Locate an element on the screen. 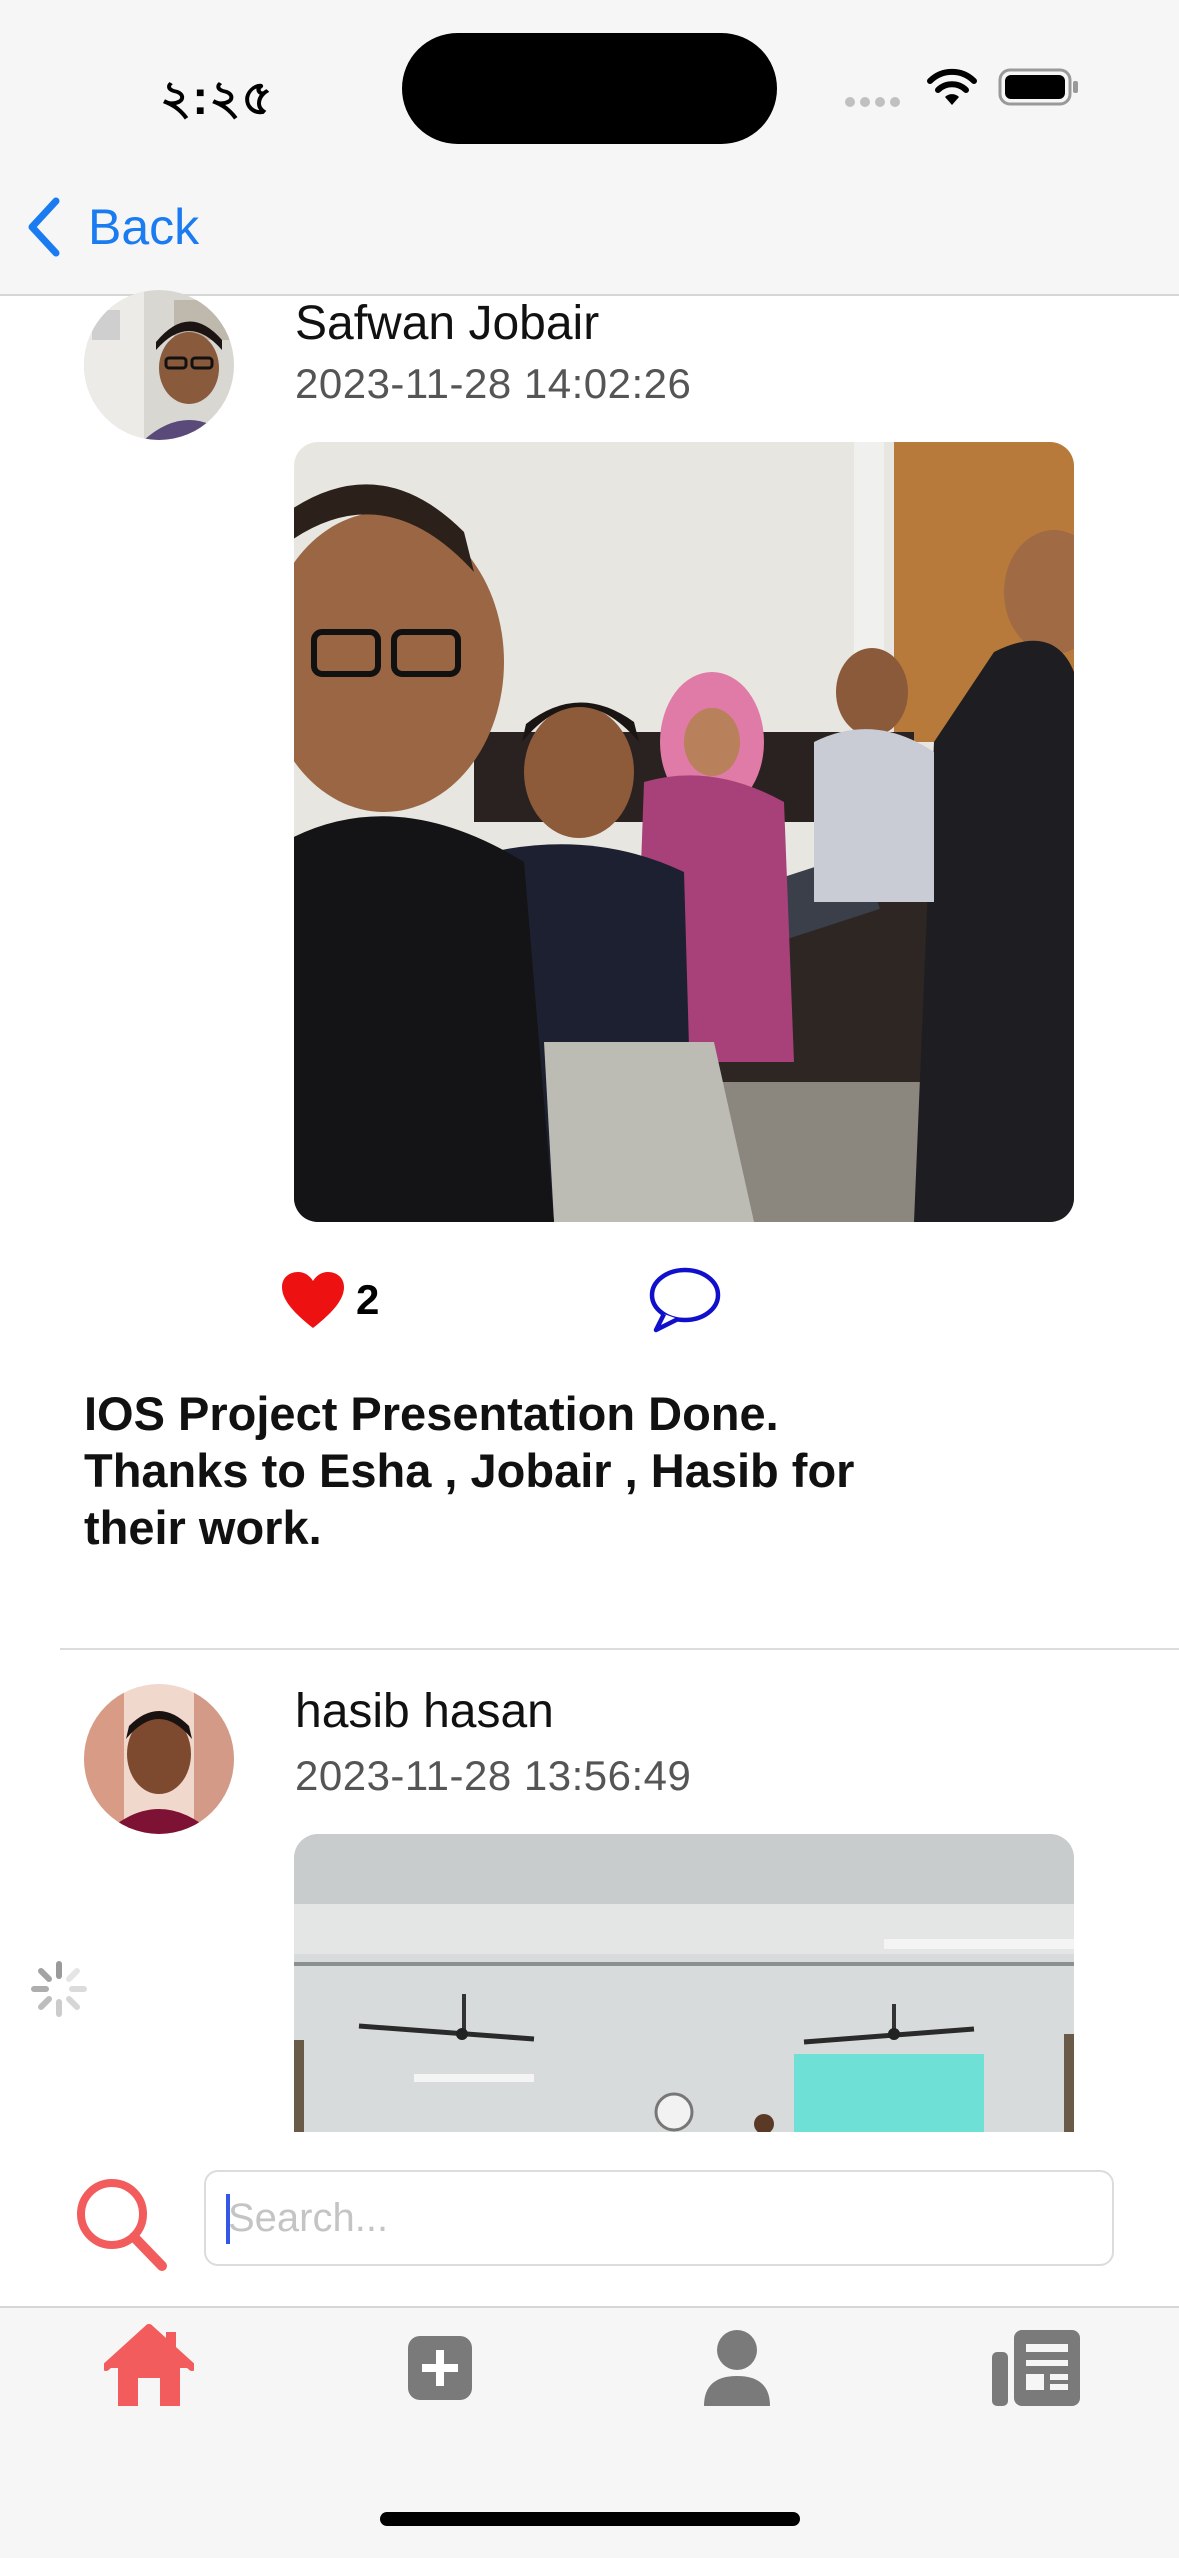 This screenshot has width=1179, height=2558. text-cursor is located at coordinates (228, 2219).